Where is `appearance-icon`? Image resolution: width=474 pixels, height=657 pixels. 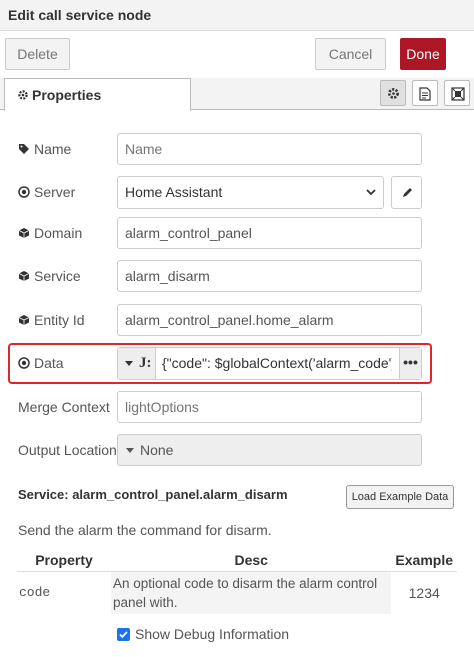 appearance-icon is located at coordinates (458, 94).